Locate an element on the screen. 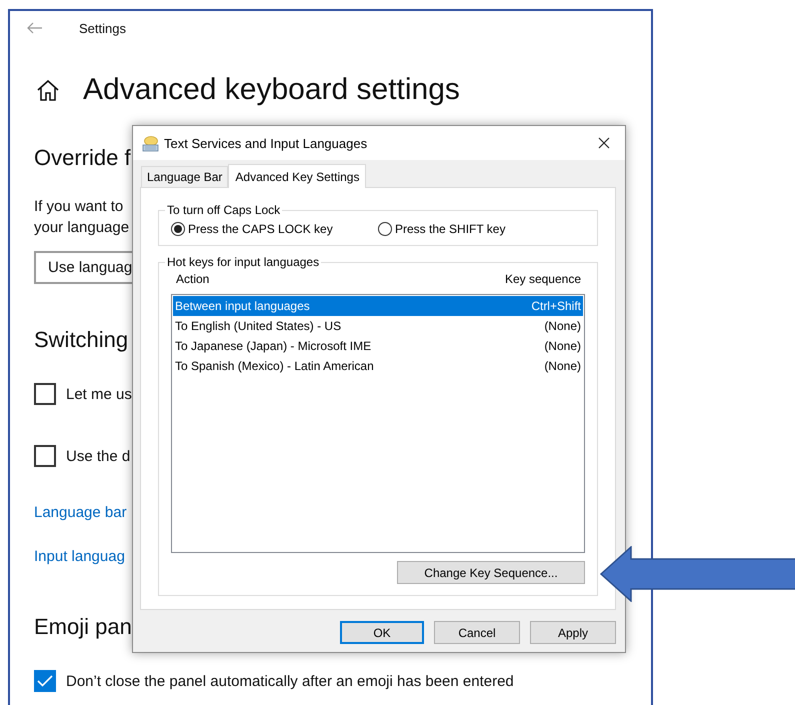 The height and width of the screenshot is (705, 795). tab: Language Bar is located at coordinates (184, 176).